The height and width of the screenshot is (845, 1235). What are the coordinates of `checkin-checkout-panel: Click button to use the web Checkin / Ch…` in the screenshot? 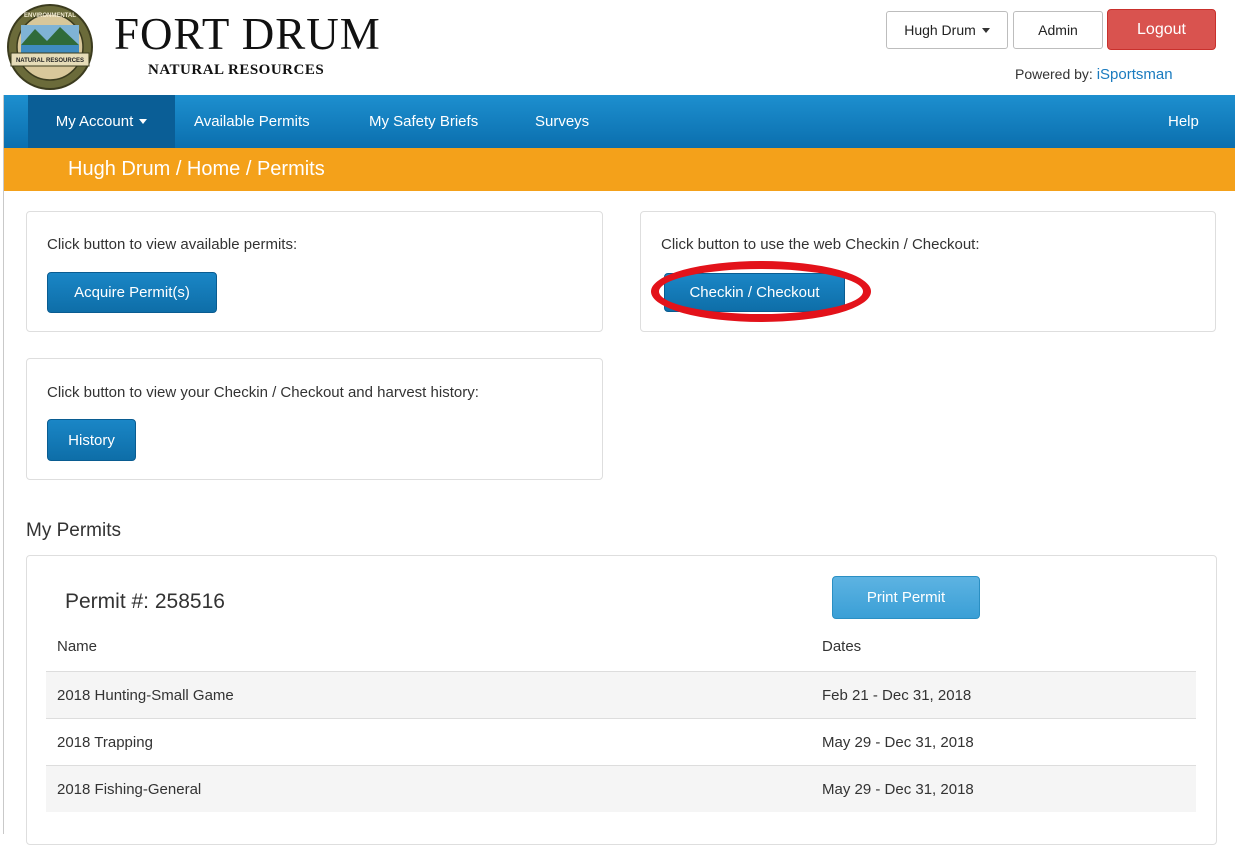 It's located at (928, 271).